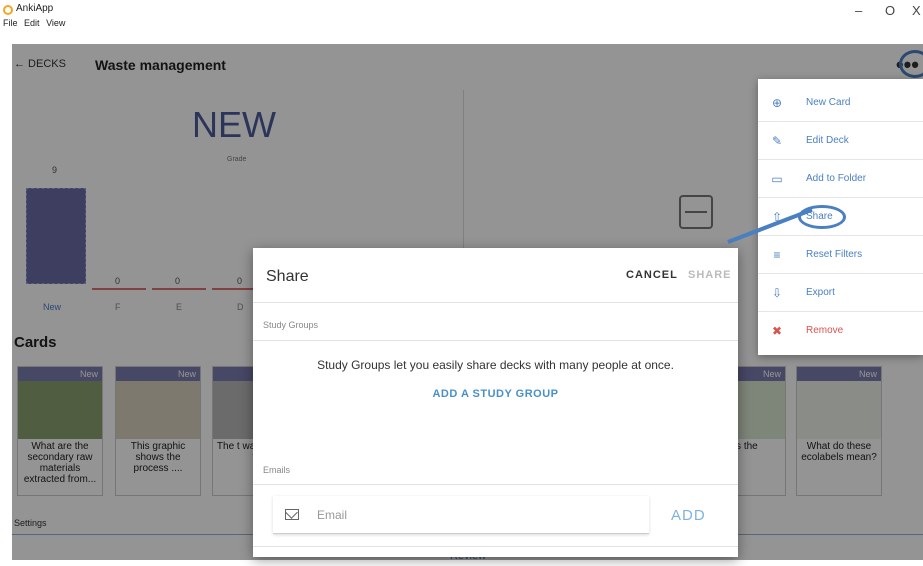 The height and width of the screenshot is (566, 923). Describe the element at coordinates (277, 470) in the screenshot. I see `emails-label: Emails` at that location.